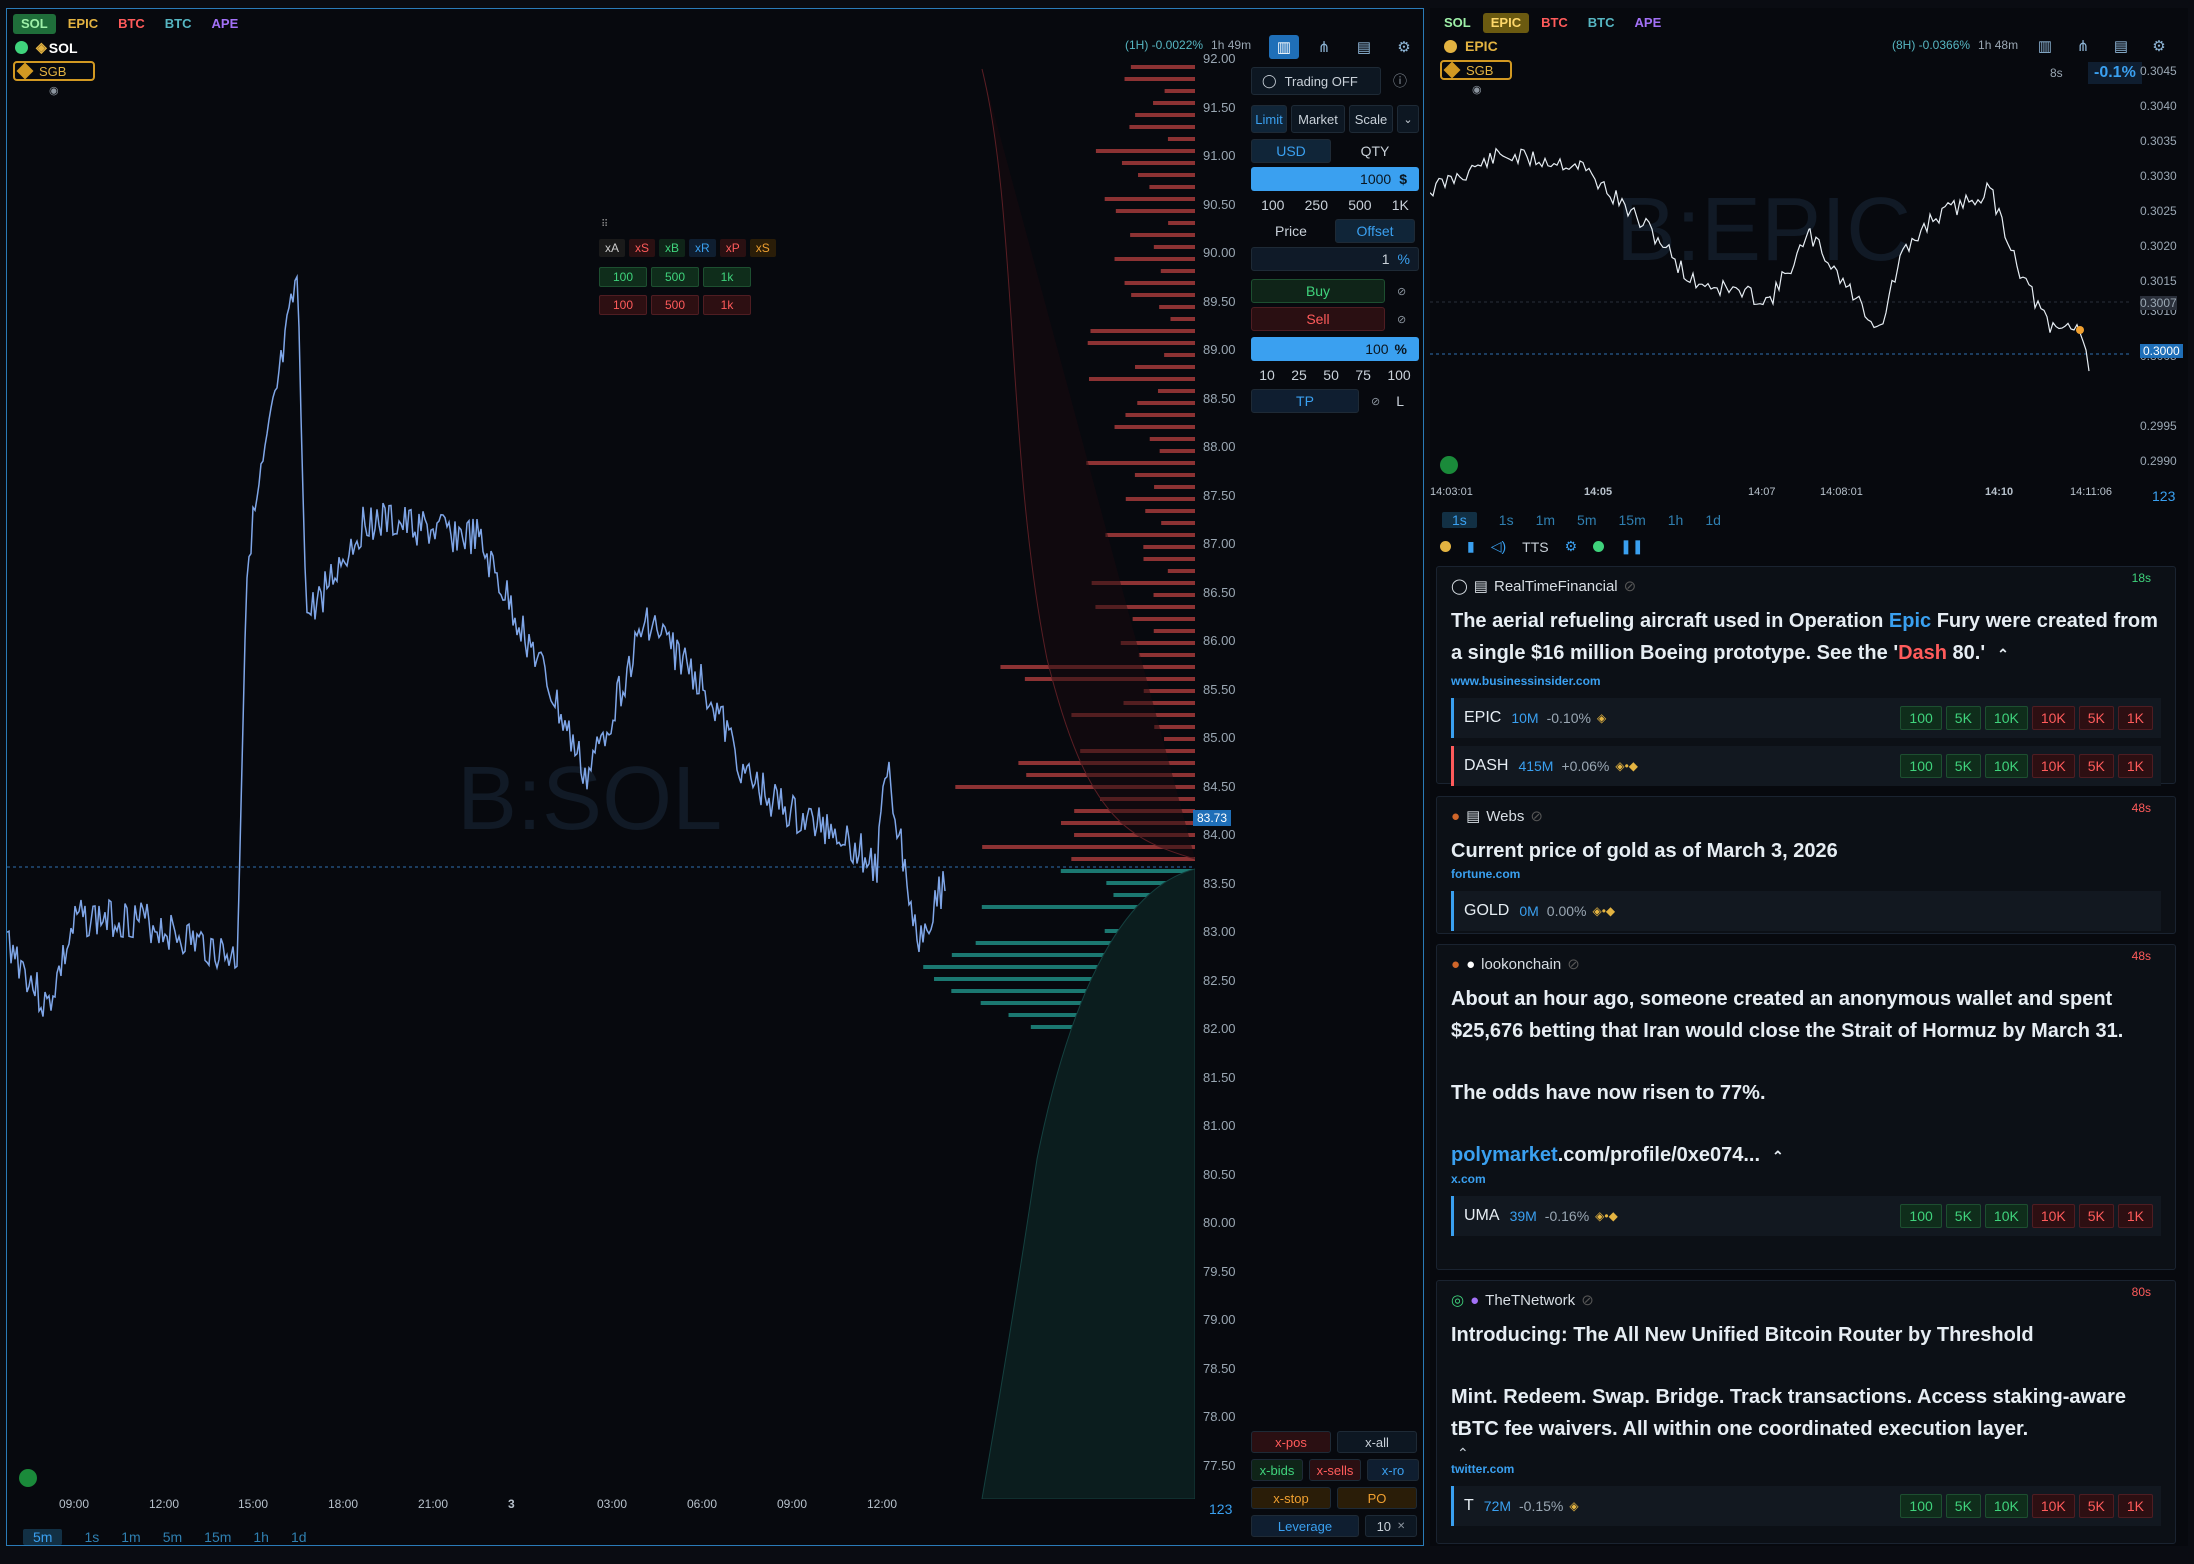 The image size is (2194, 1564). Describe the element at coordinates (1359, 205) in the screenshot. I see `preset-500: 500` at that location.